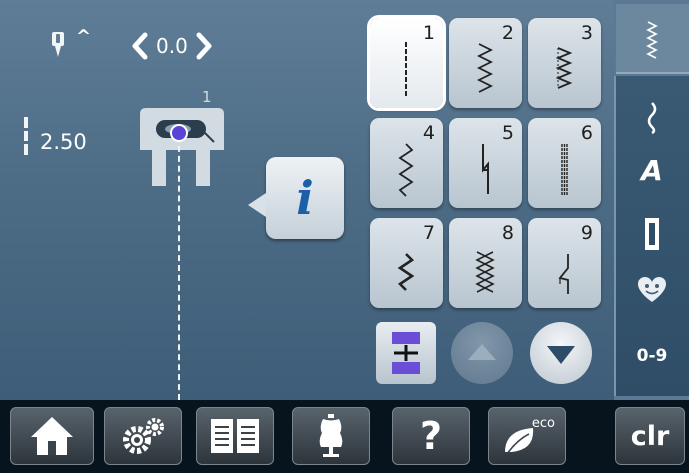  Describe the element at coordinates (543, 423) in the screenshot. I see `eco-label: eco` at that location.